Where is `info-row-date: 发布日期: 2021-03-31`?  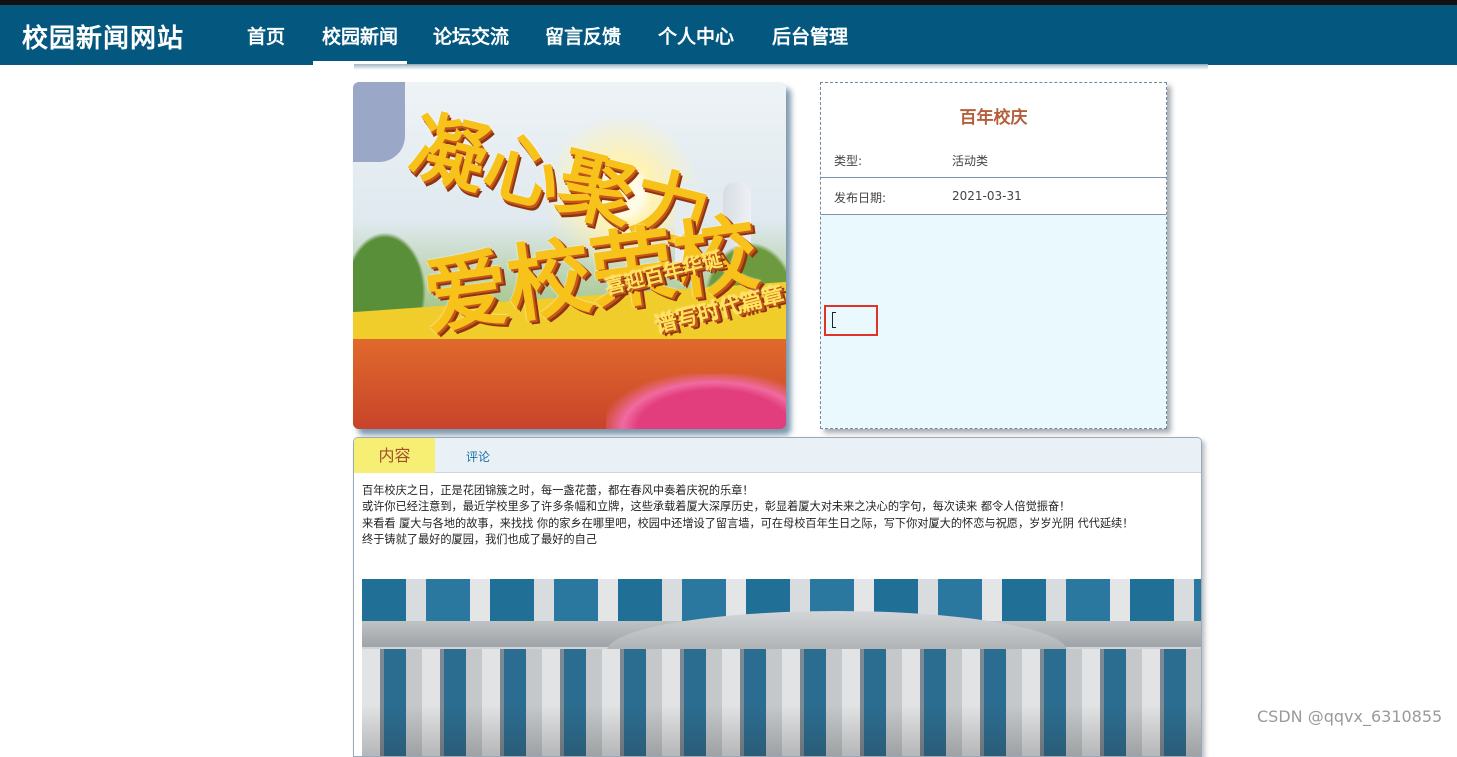 info-row-date: 发布日期: 2021-03-31 is located at coordinates (993, 196).